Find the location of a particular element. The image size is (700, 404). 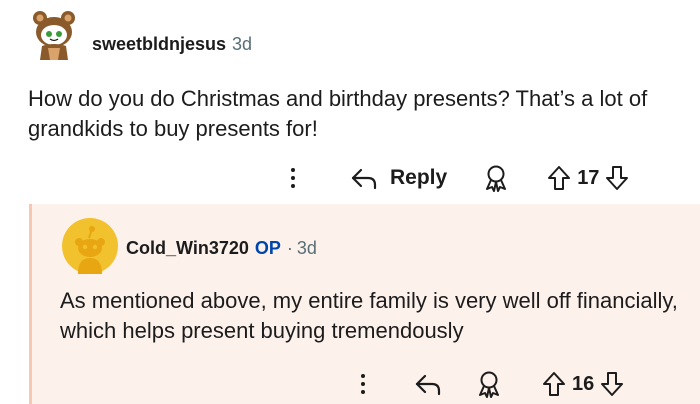

reply-button is located at coordinates (428, 384).